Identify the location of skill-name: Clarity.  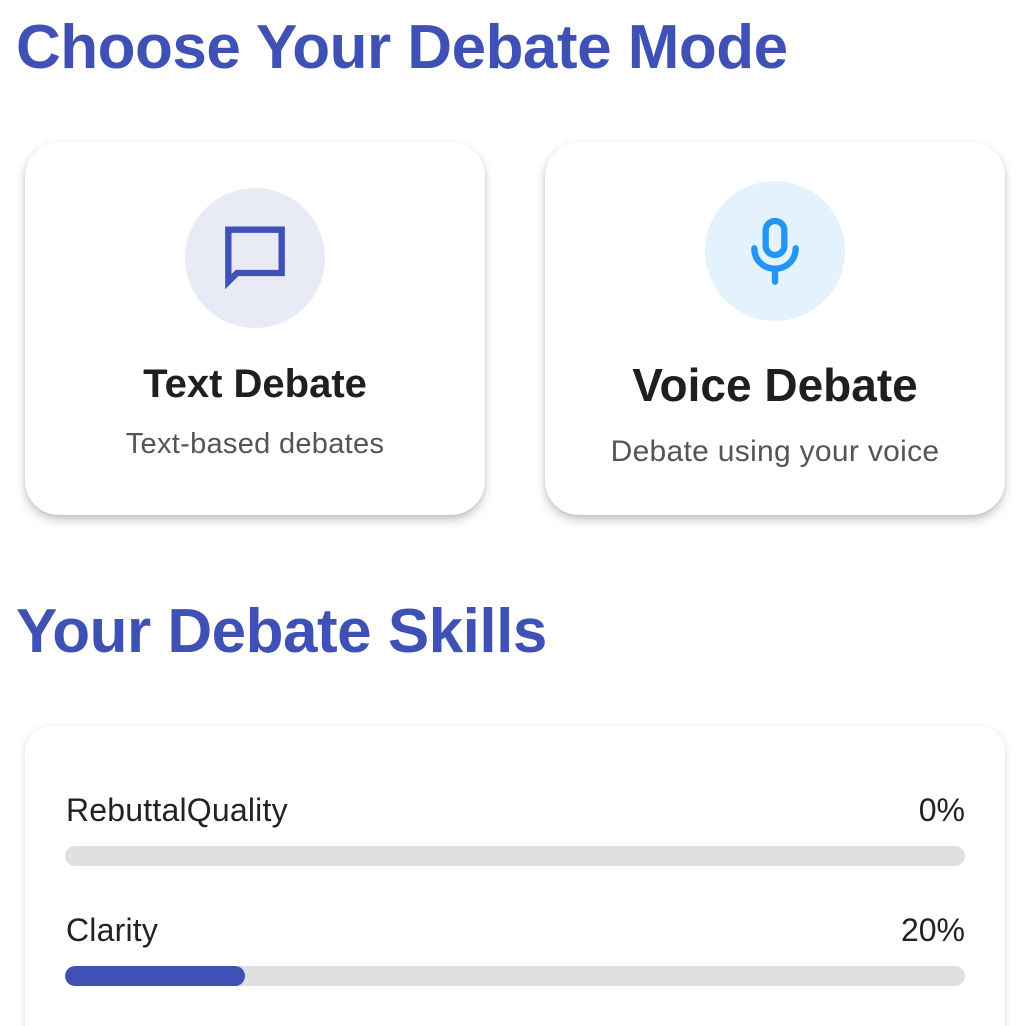
(112, 930).